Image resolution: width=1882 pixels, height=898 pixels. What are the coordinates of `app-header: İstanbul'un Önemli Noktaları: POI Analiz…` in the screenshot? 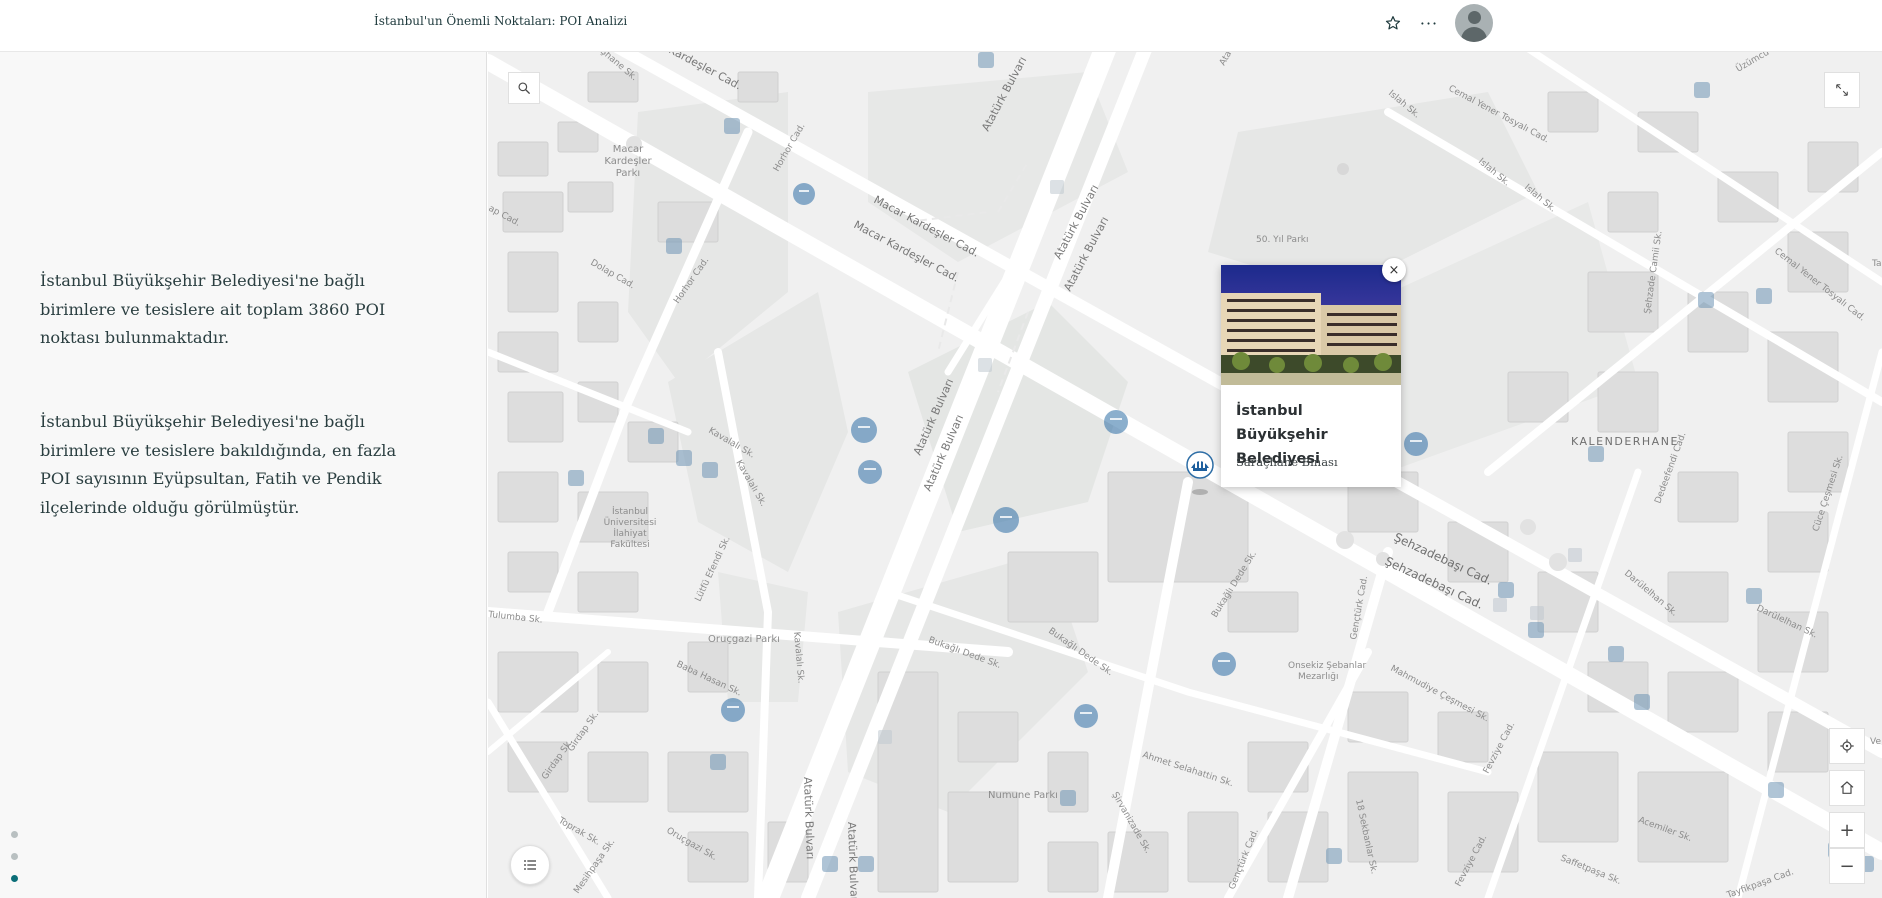 It's located at (941, 26).